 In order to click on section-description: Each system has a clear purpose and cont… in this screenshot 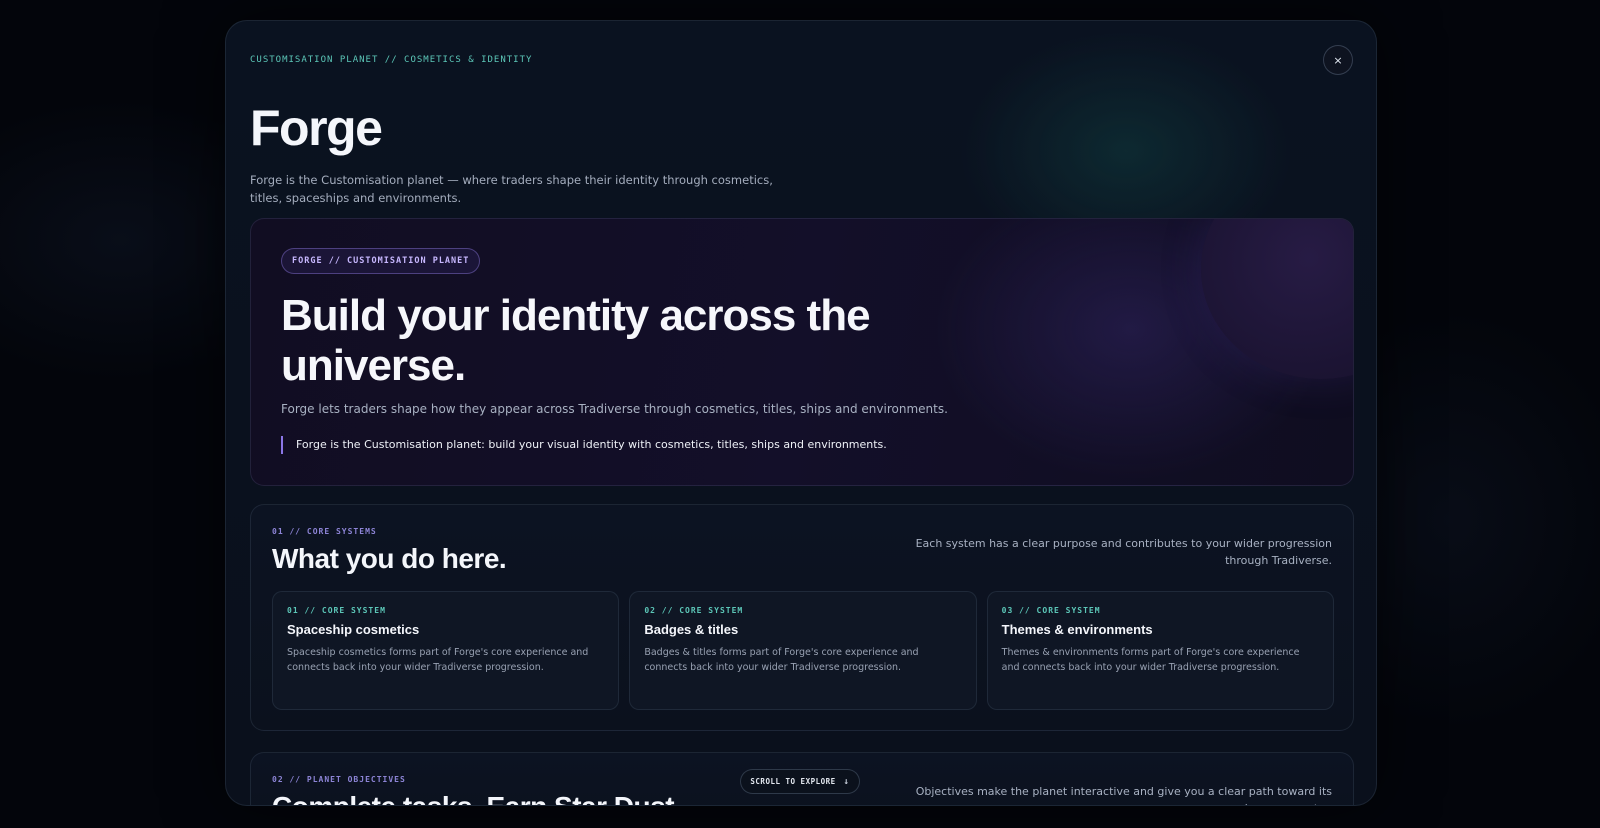, I will do `click(1123, 552)`.